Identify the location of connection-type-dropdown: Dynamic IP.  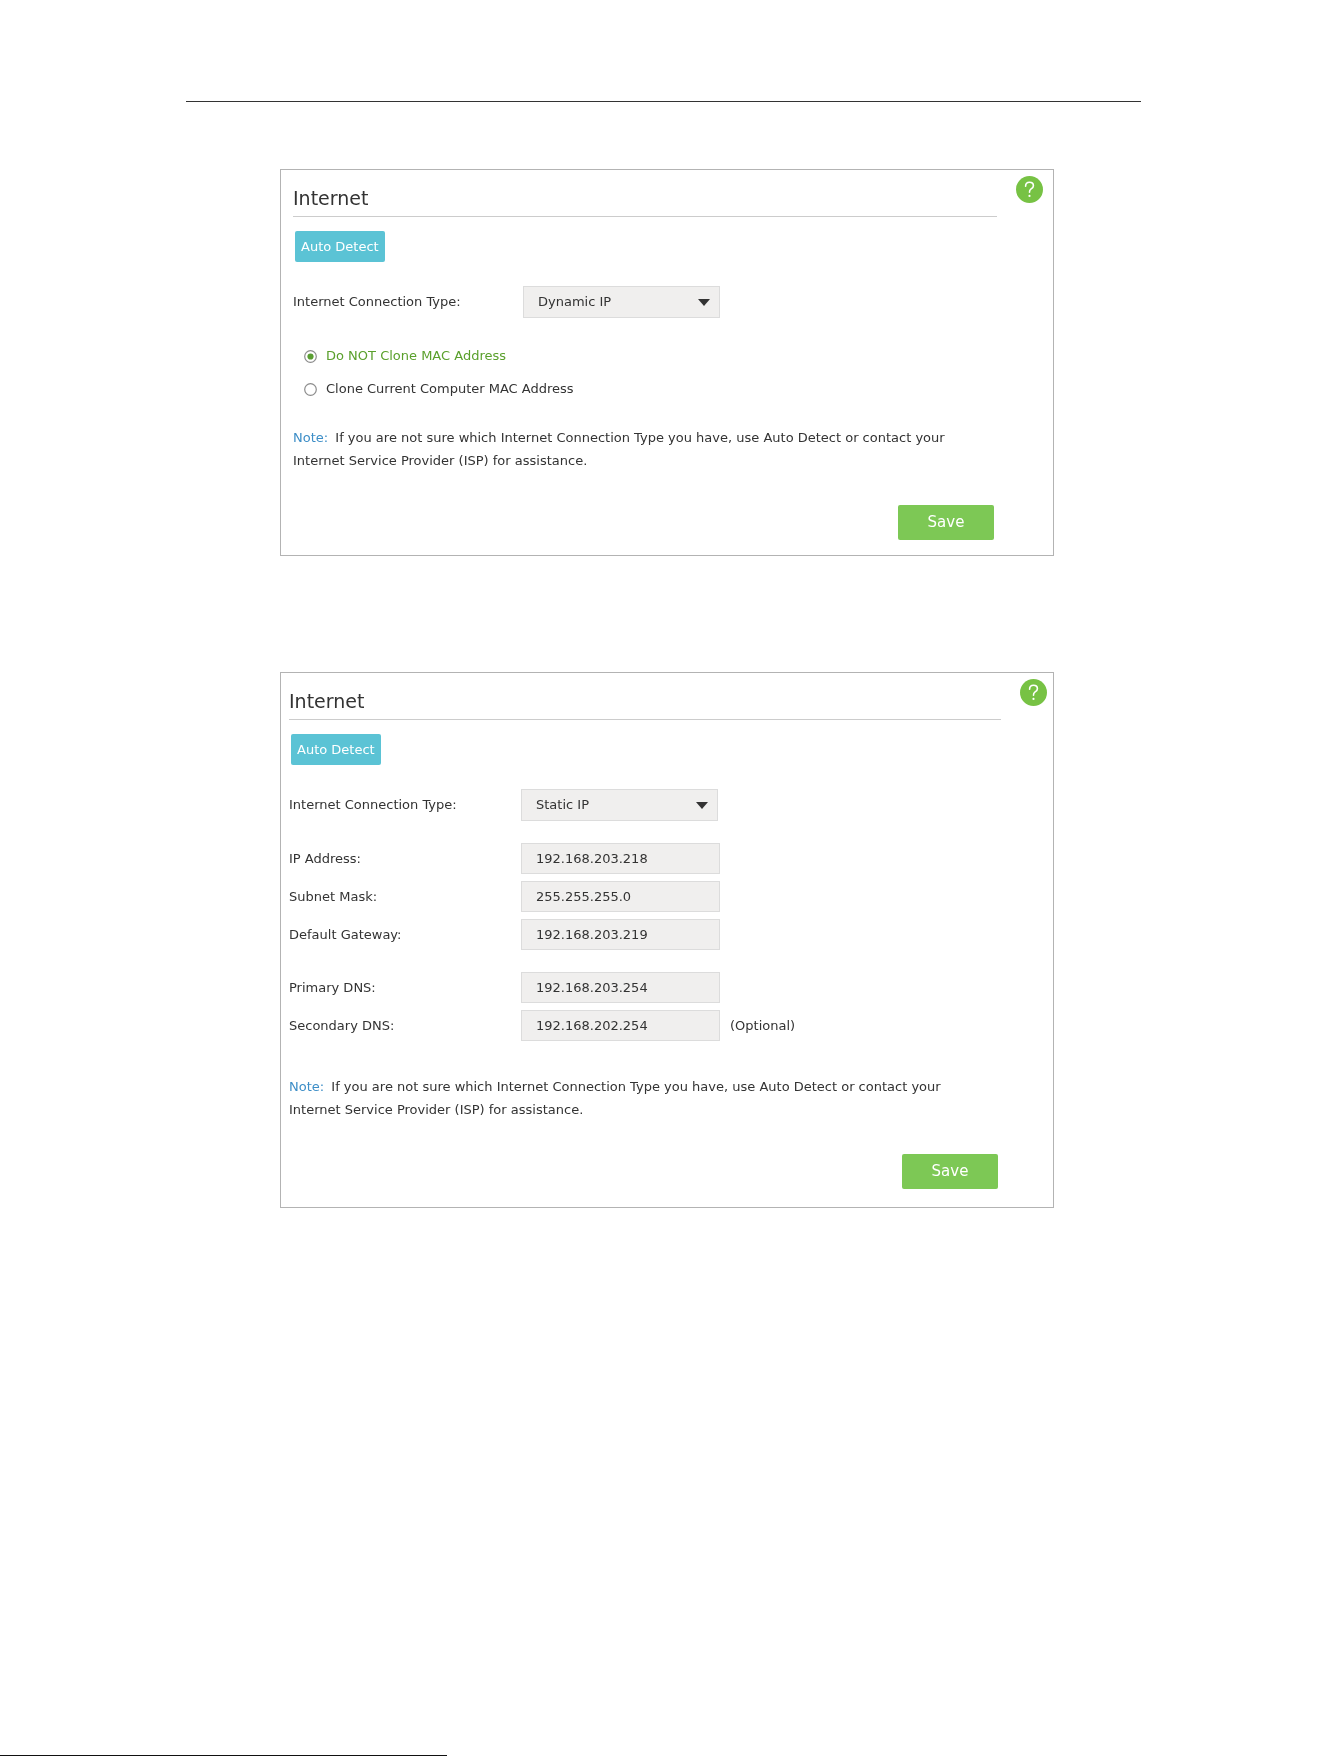
(621, 302).